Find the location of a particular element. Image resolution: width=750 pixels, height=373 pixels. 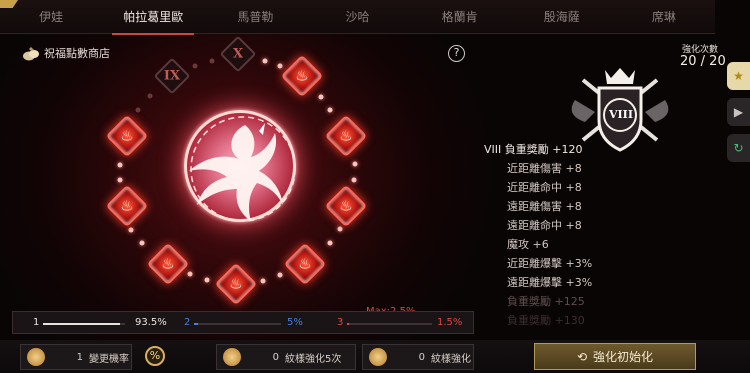

flame-node-6: ♨ is located at coordinates (168, 264).